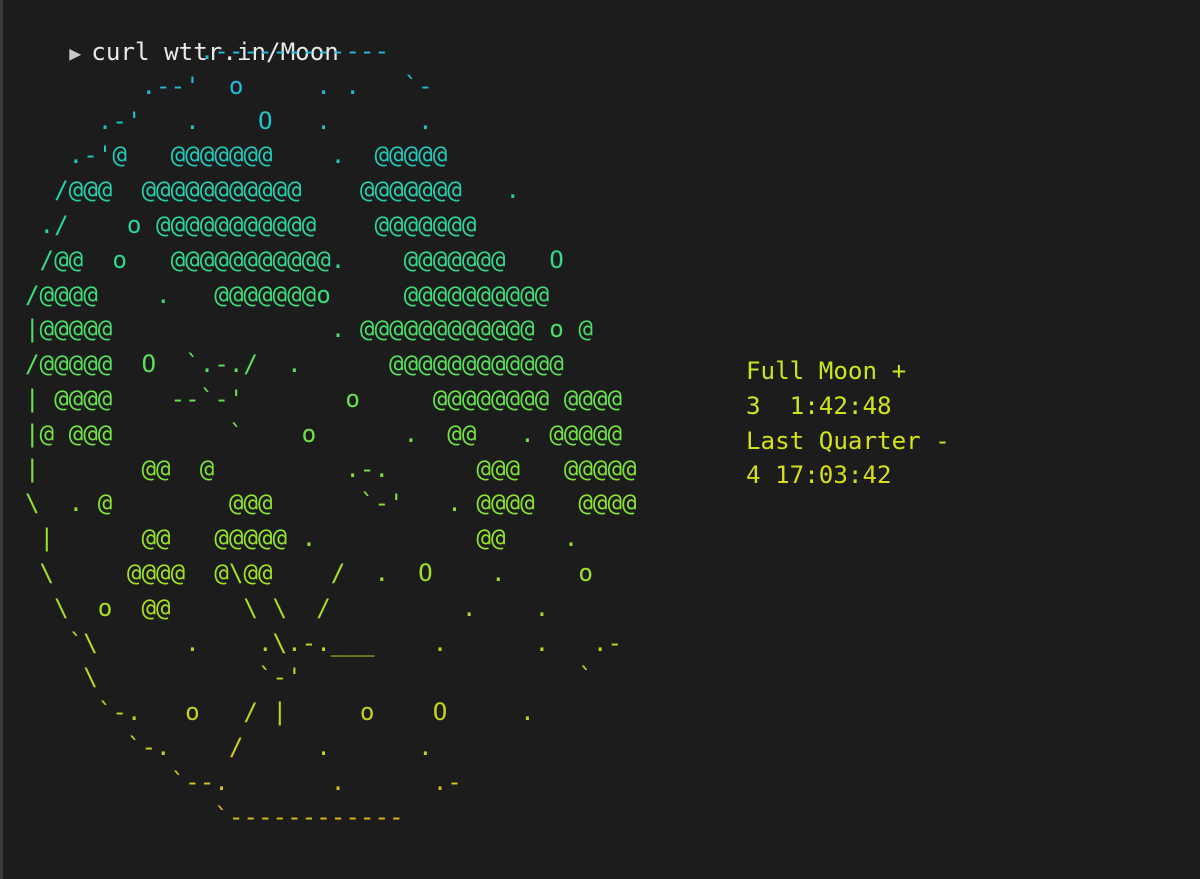  Describe the element at coordinates (302, 538) in the screenshot. I see `moon-art-line: | @@ @@@@@ . @@ .` at that location.